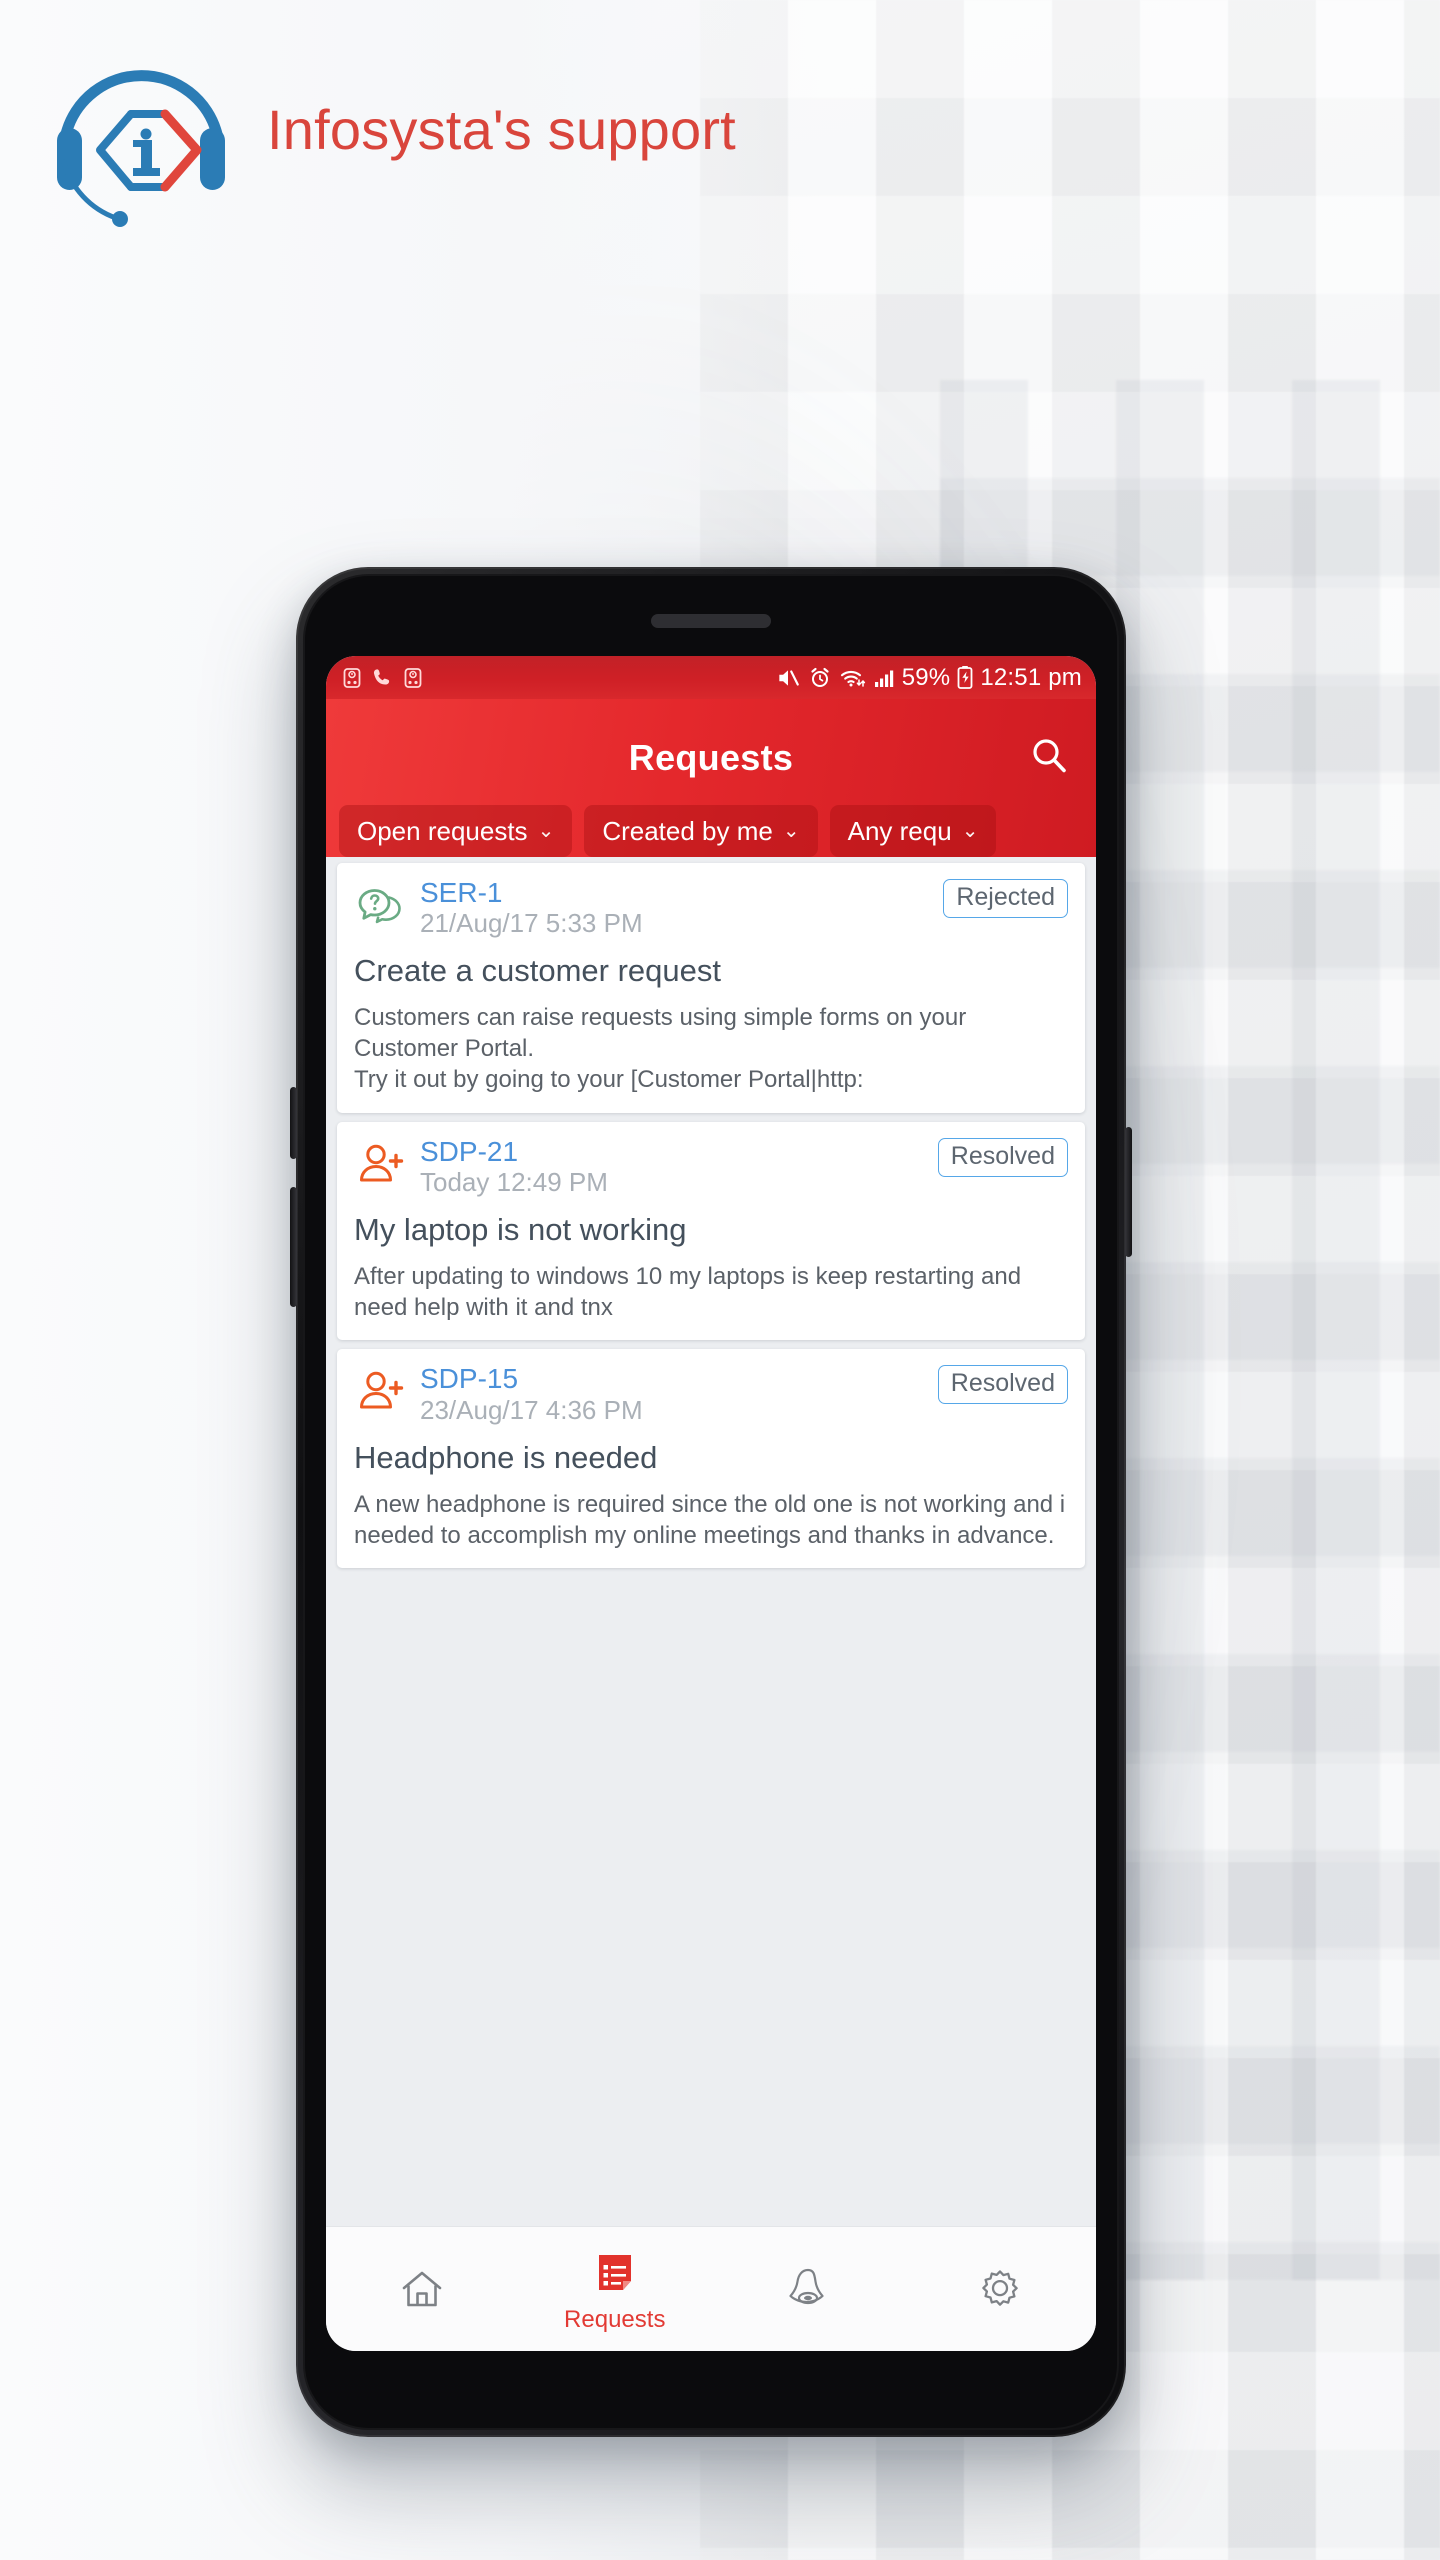 This screenshot has height=2560, width=1440. I want to click on mute-icon, so click(788, 678).